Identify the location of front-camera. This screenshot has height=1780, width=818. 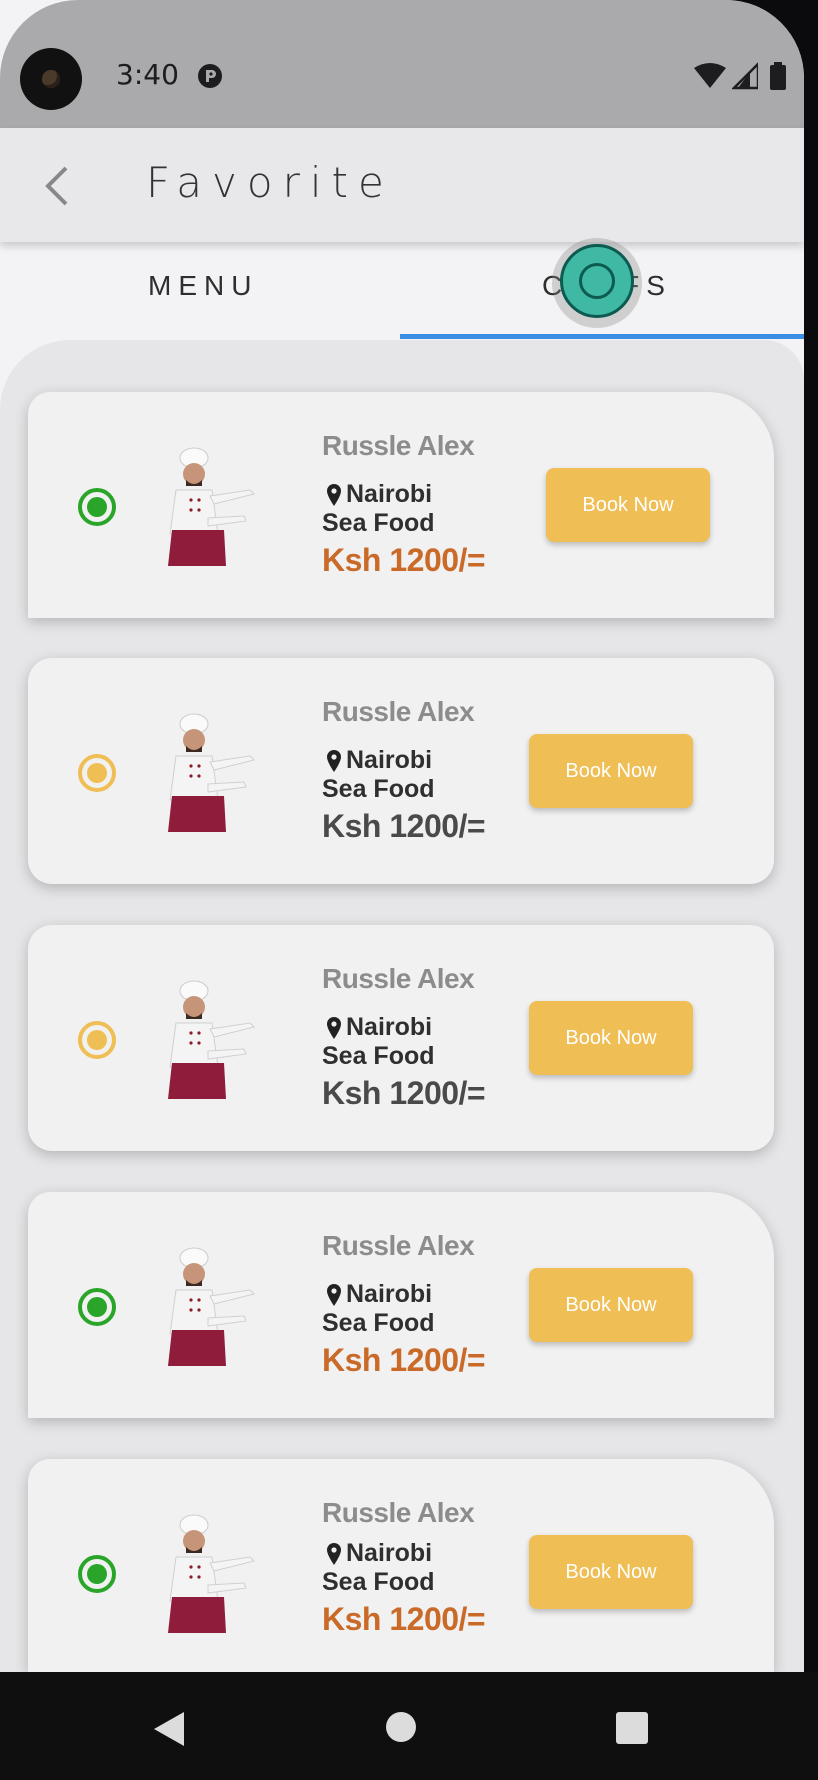
(51, 79).